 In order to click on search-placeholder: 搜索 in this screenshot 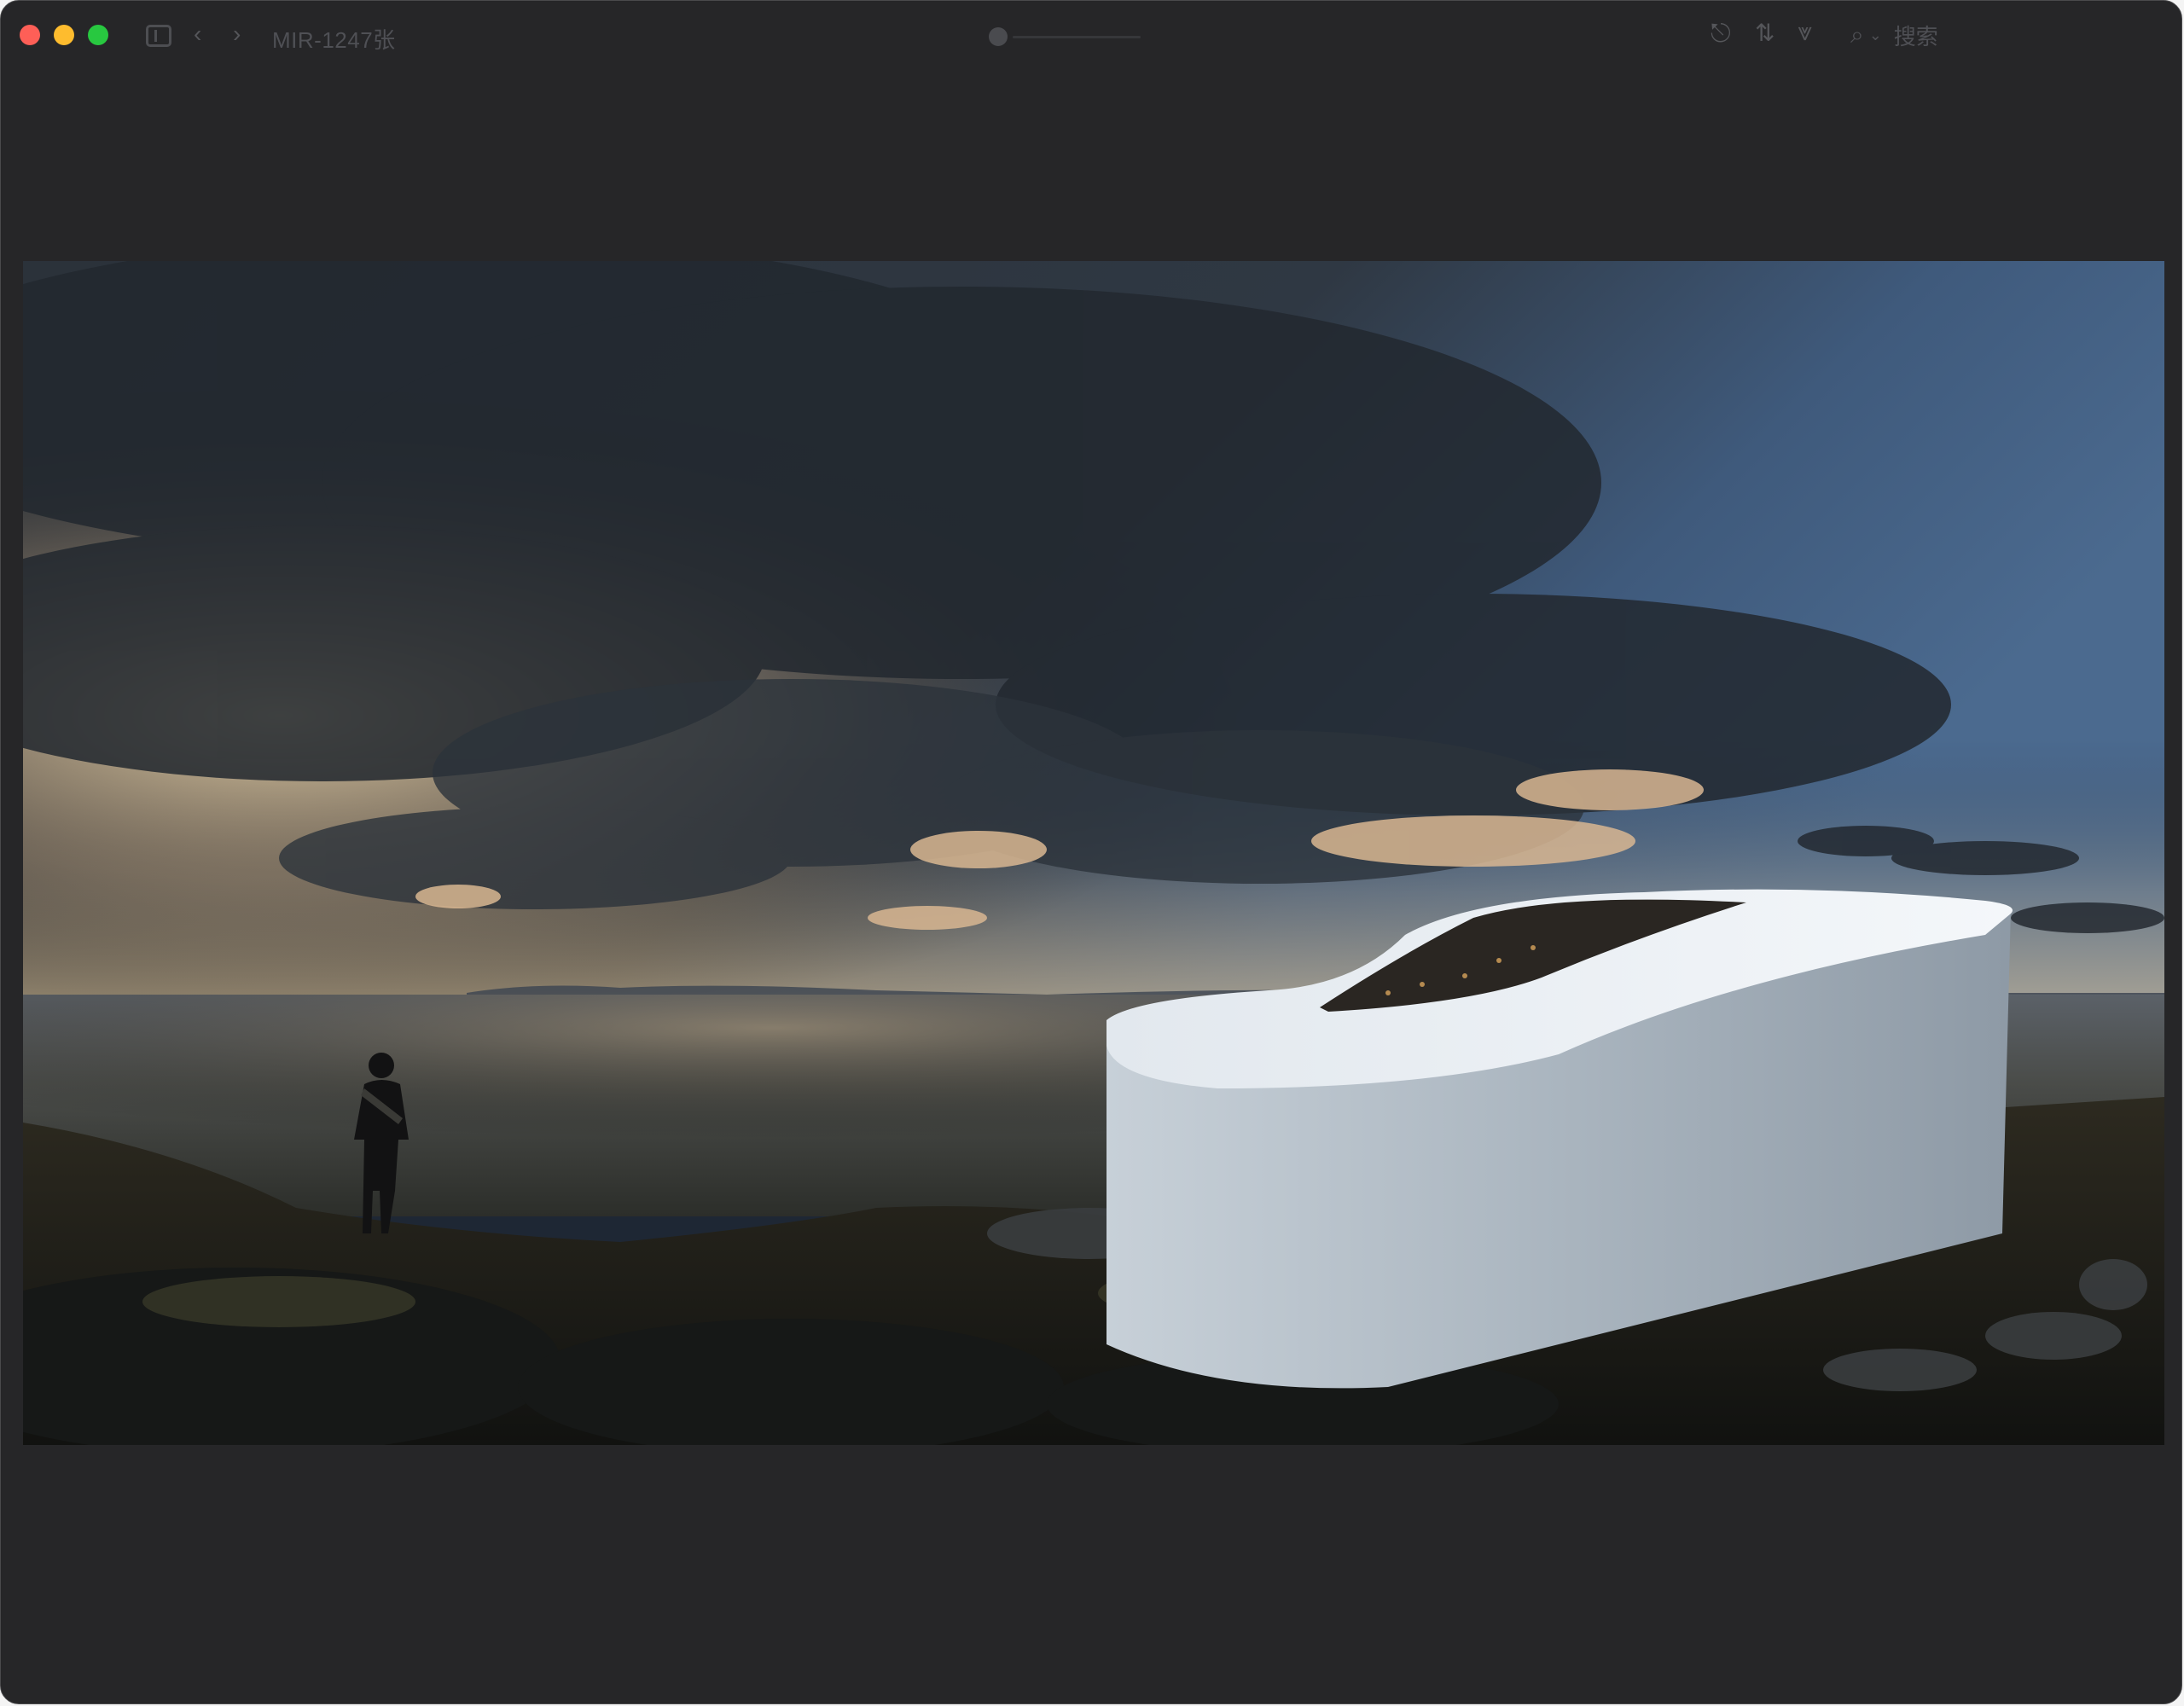, I will do `click(1916, 36)`.